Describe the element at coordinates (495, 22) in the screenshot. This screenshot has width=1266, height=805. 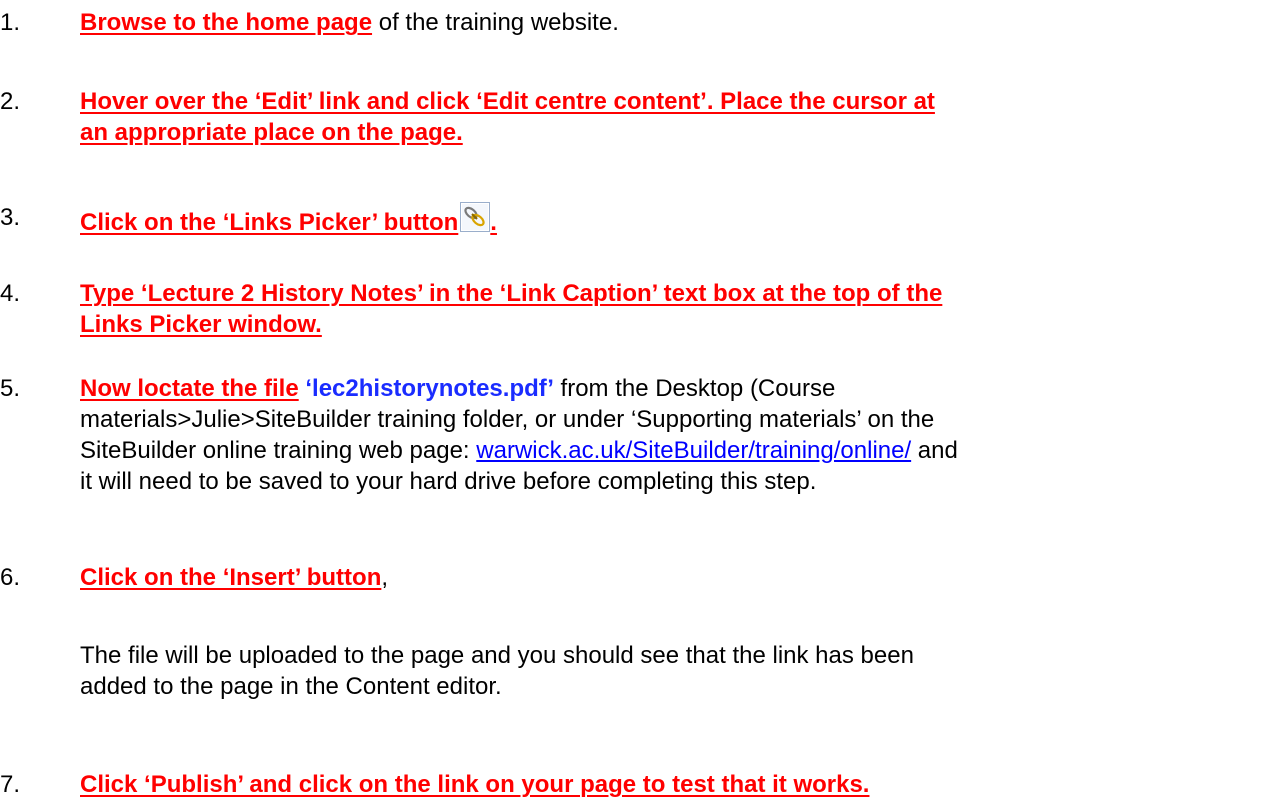
I see `step-text: of the training website.` at that location.